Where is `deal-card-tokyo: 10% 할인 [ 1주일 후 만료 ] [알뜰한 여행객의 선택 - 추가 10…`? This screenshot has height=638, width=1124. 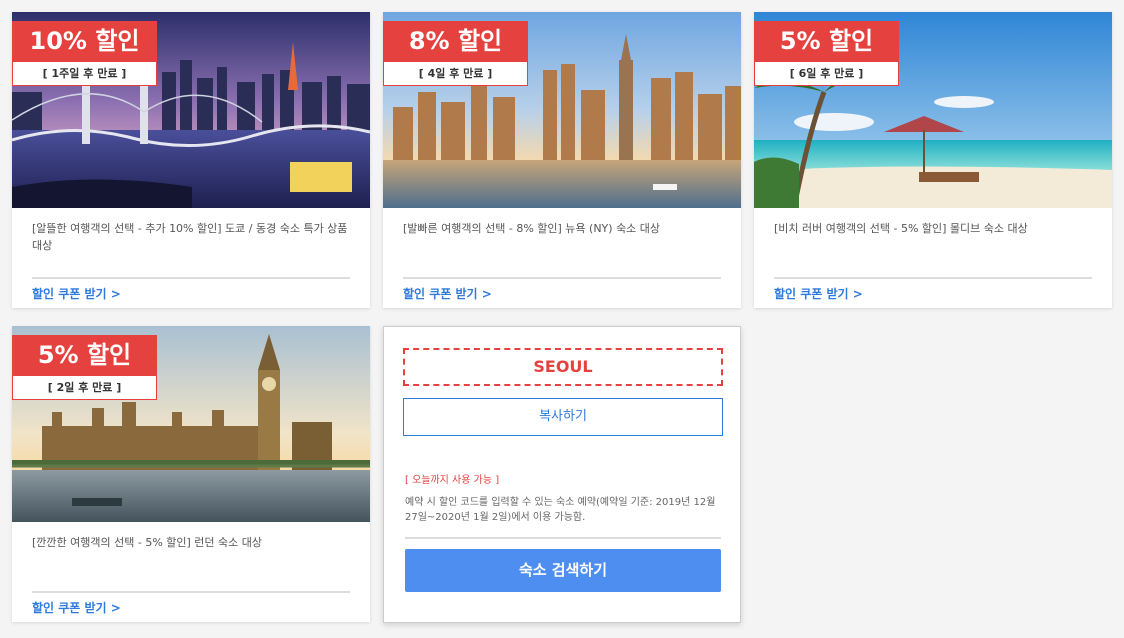 deal-card-tokyo: 10% 할인 [ 1주일 후 만료 ] [알뜰한 여행객의 선택 - 추가 10… is located at coordinates (191, 160).